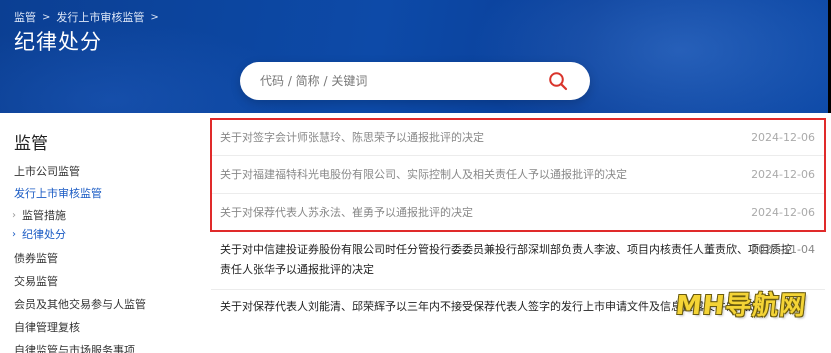 The height and width of the screenshot is (353, 831). What do you see at coordinates (47, 171) in the screenshot?
I see `sidebar-item-listed-company: 上市公司监管` at bounding box center [47, 171].